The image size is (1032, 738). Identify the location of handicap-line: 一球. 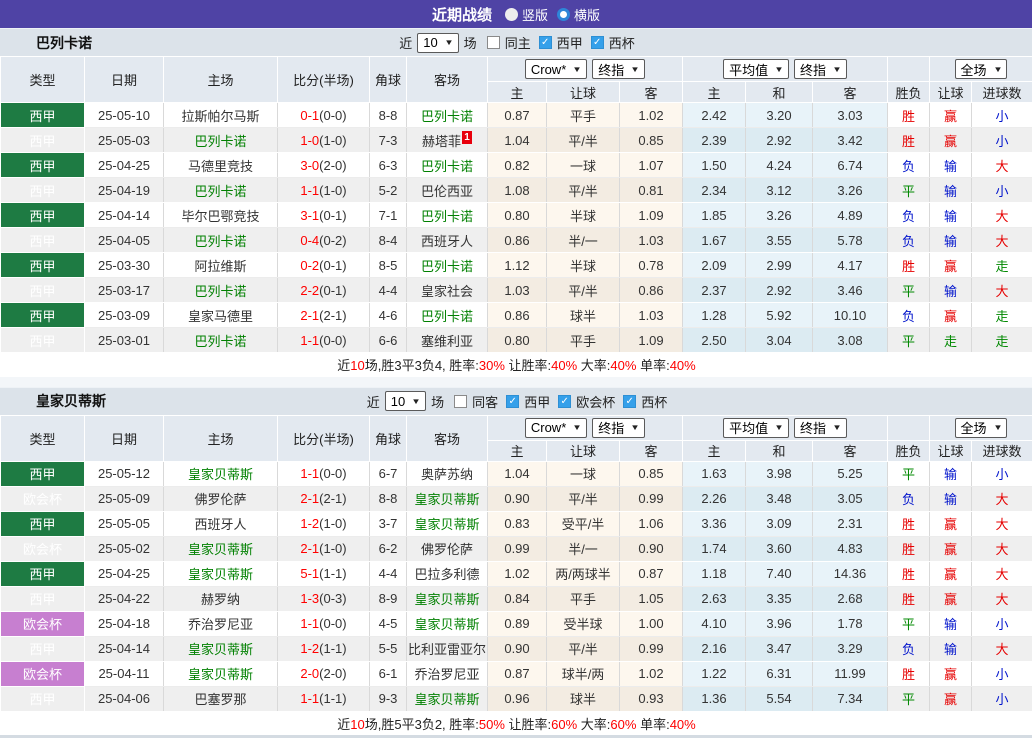
(583, 165).